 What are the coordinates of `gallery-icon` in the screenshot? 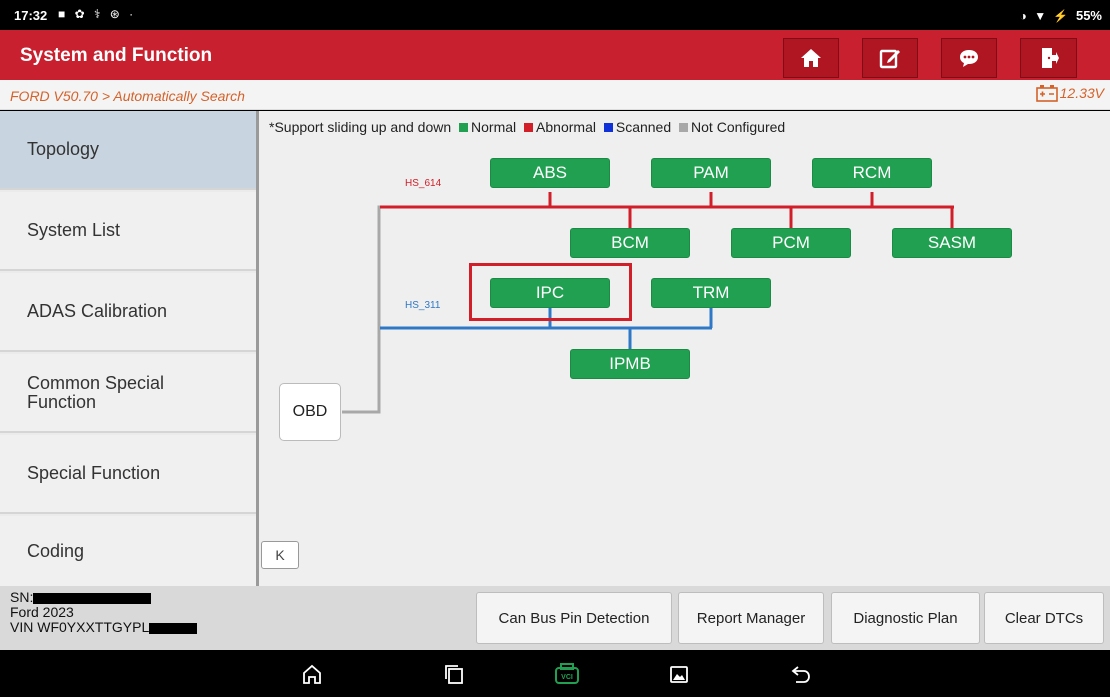 It's located at (679, 674).